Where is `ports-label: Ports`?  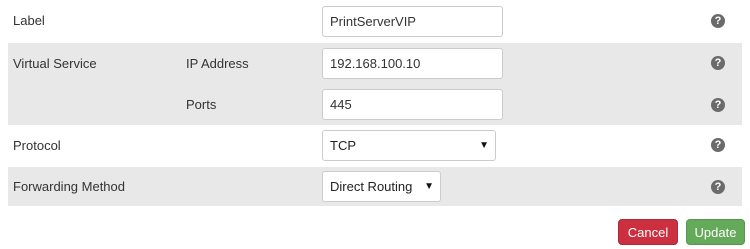 ports-label: Ports is located at coordinates (201, 104).